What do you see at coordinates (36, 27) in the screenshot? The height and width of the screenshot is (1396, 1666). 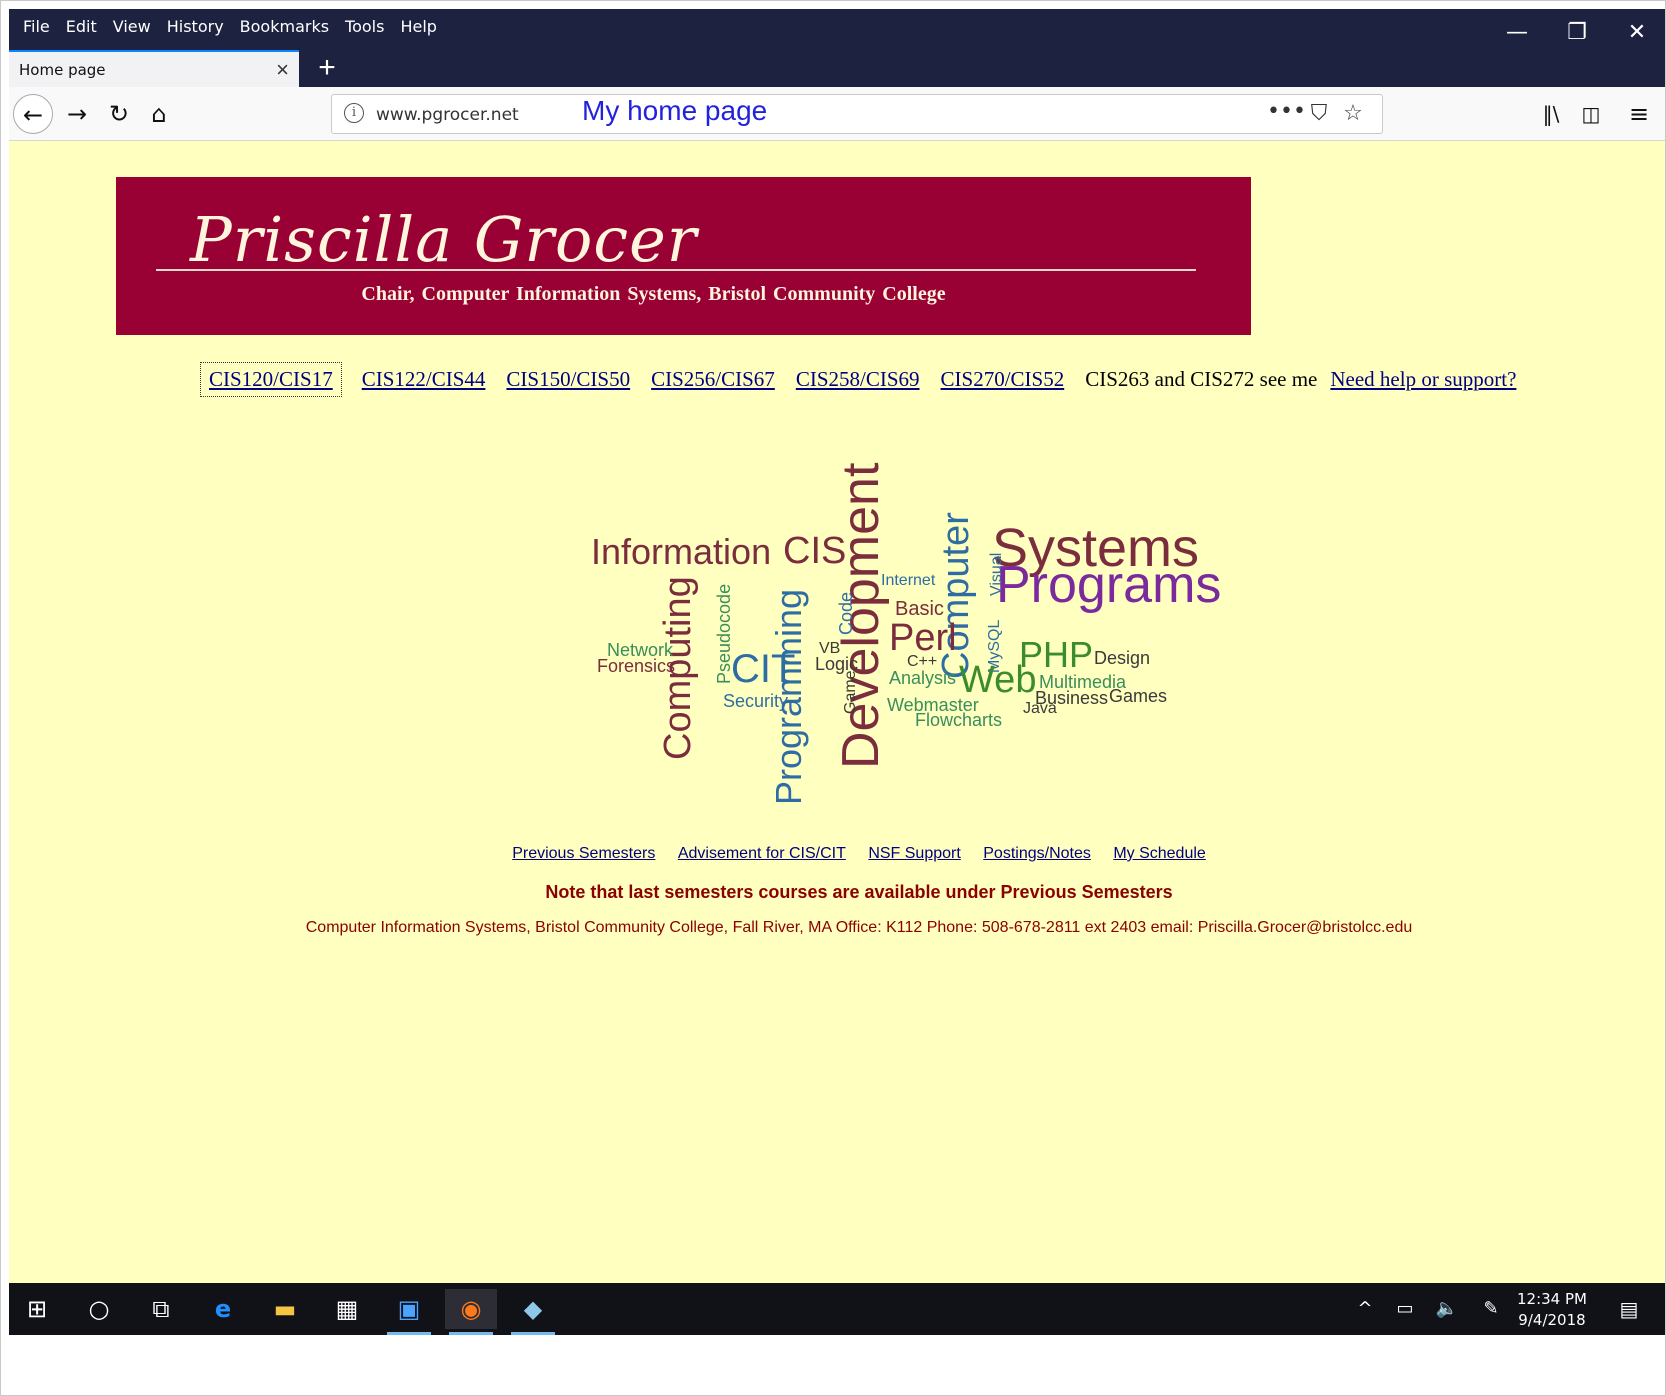 I see `menu-file: File` at bounding box center [36, 27].